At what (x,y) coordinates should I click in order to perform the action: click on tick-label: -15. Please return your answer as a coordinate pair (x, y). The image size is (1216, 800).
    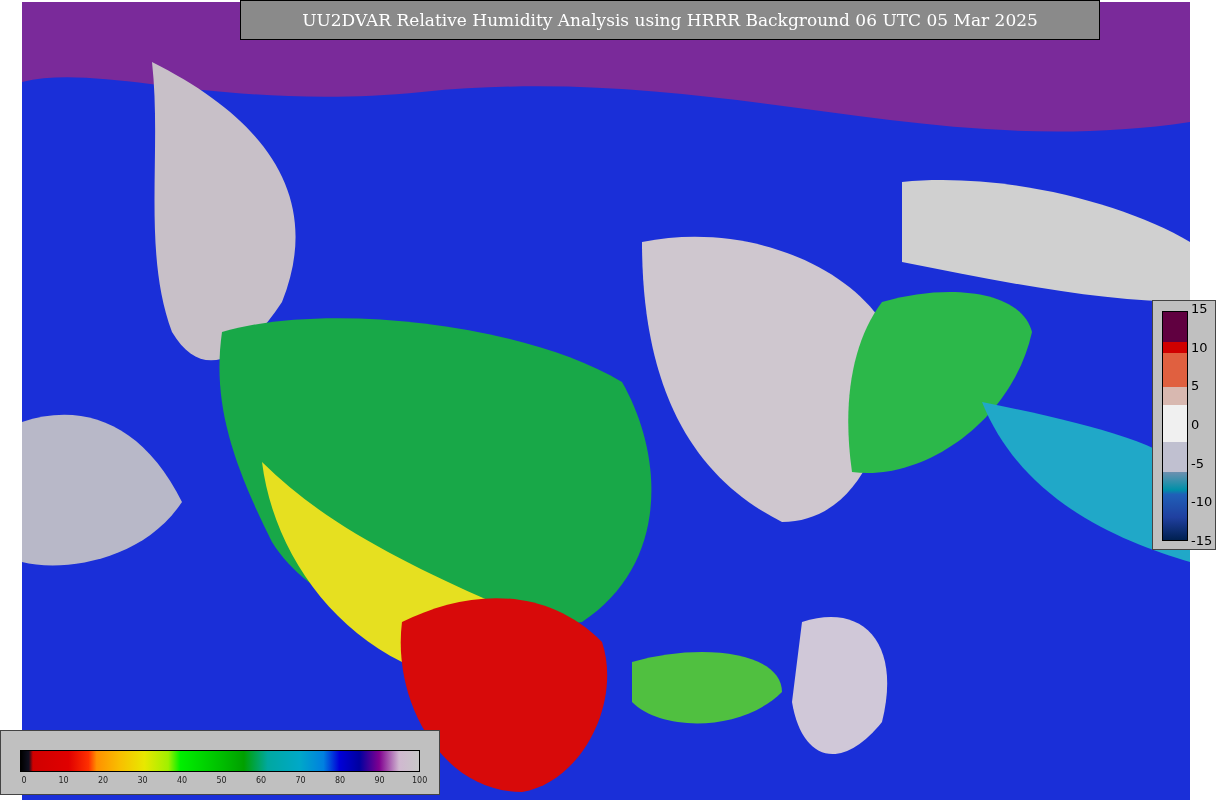
    Looking at the image, I should click on (1202, 540).